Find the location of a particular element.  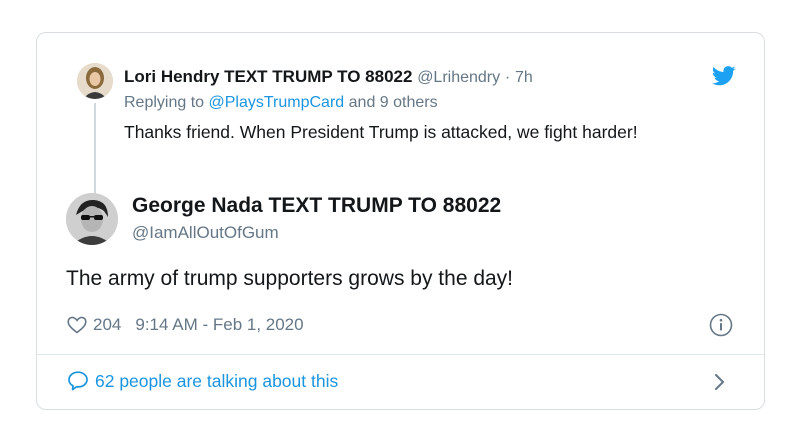

talking-about-link: 62 people are talking about this is located at coordinates (202, 381).